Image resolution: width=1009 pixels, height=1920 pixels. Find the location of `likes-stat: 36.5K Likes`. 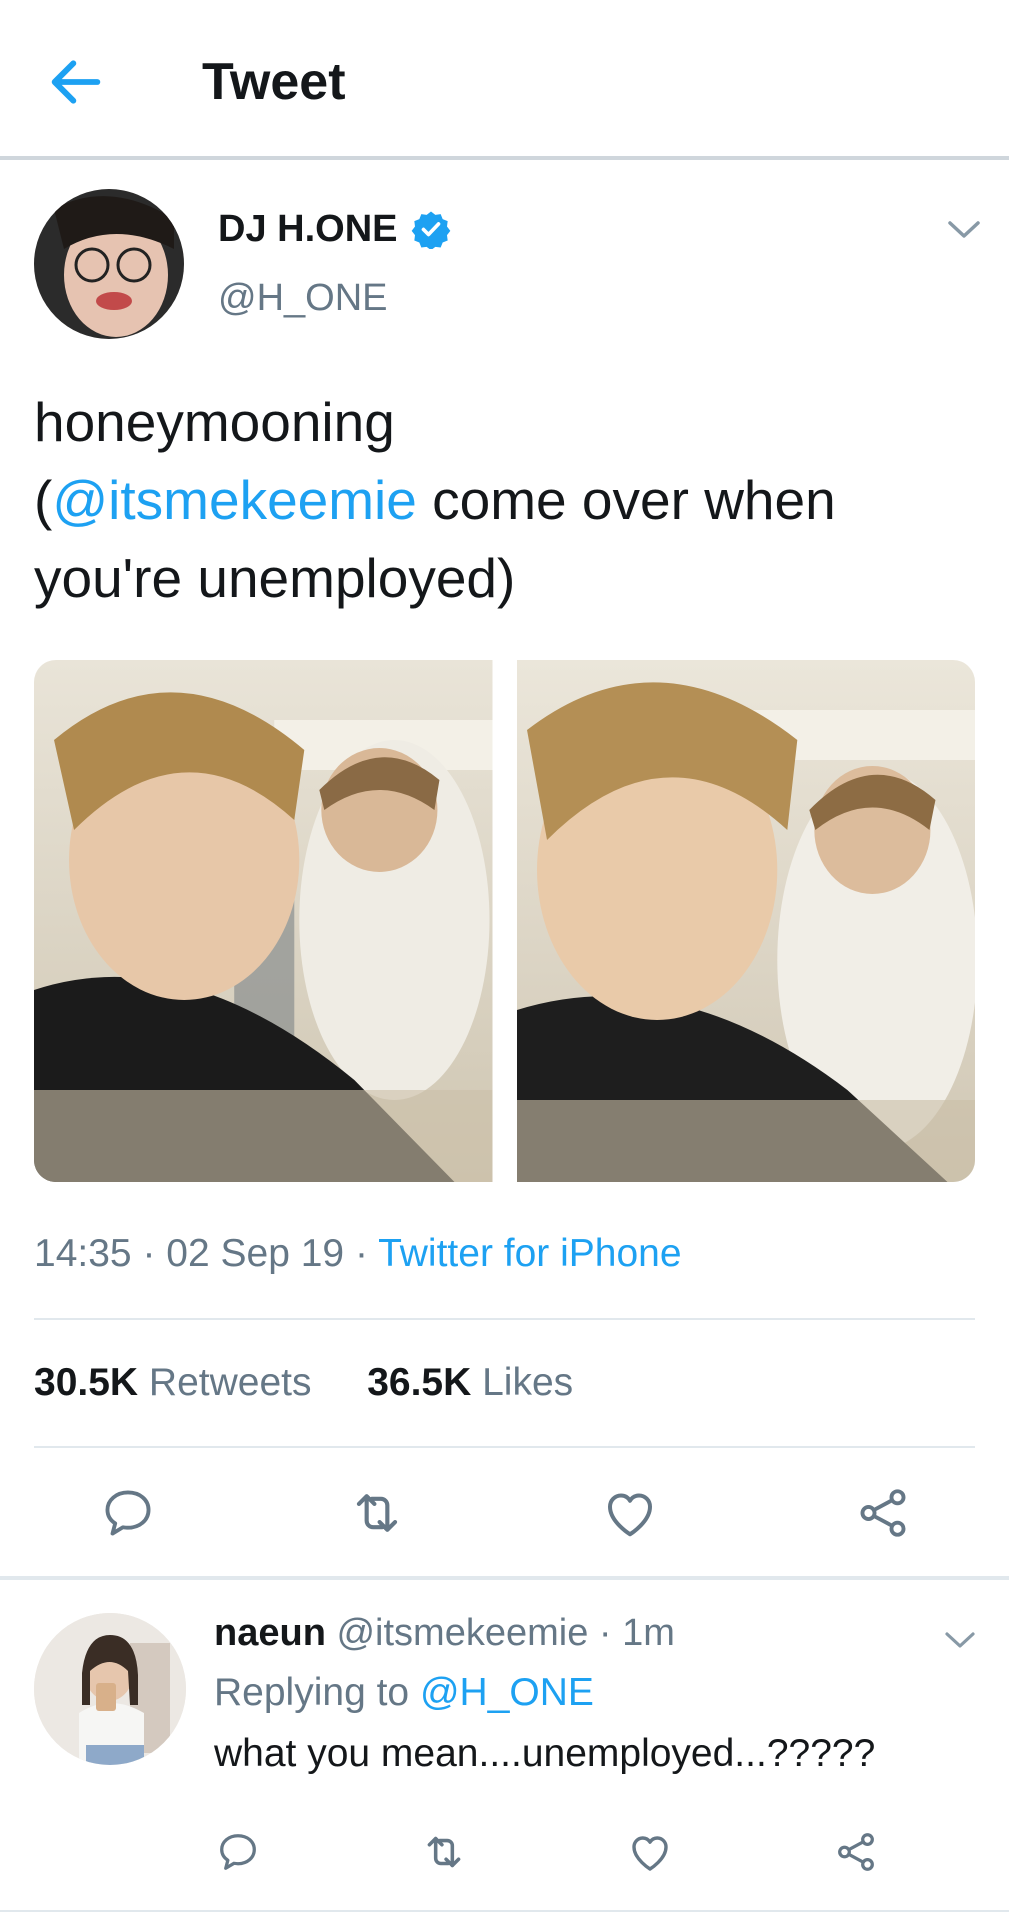

likes-stat: 36.5K Likes is located at coordinates (470, 1382).